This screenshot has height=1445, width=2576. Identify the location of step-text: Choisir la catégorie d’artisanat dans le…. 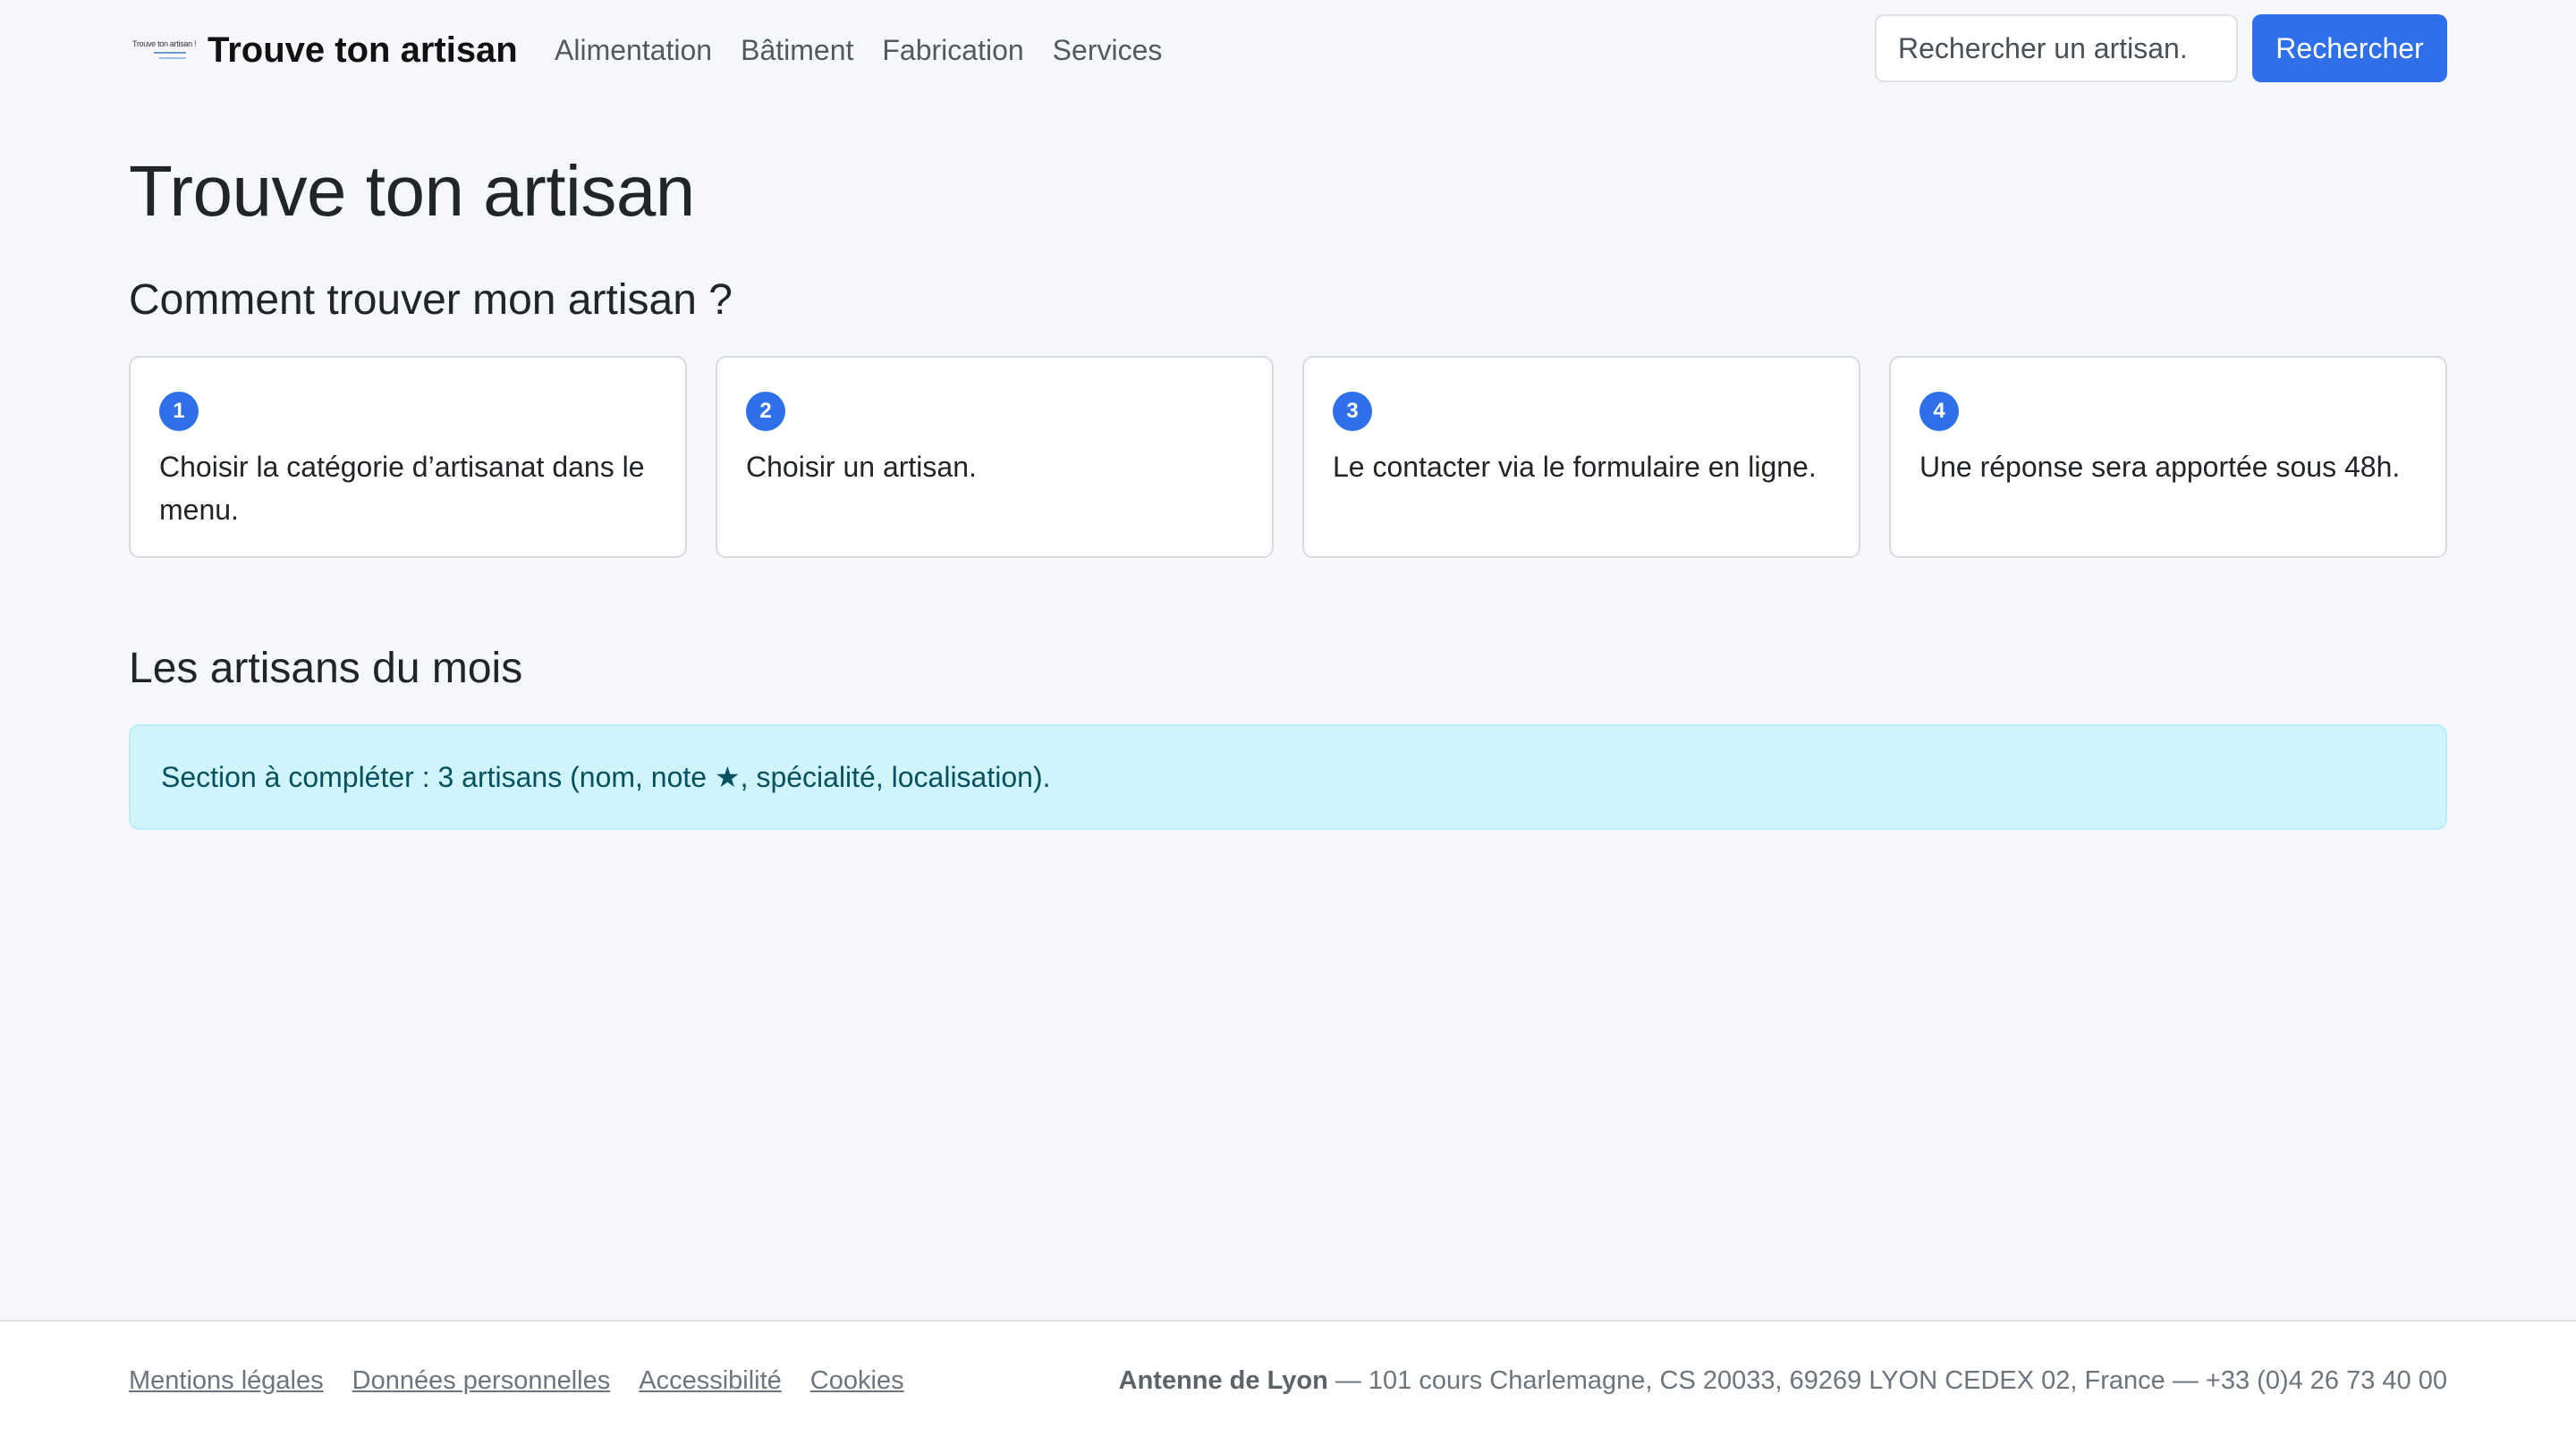
(402, 488).